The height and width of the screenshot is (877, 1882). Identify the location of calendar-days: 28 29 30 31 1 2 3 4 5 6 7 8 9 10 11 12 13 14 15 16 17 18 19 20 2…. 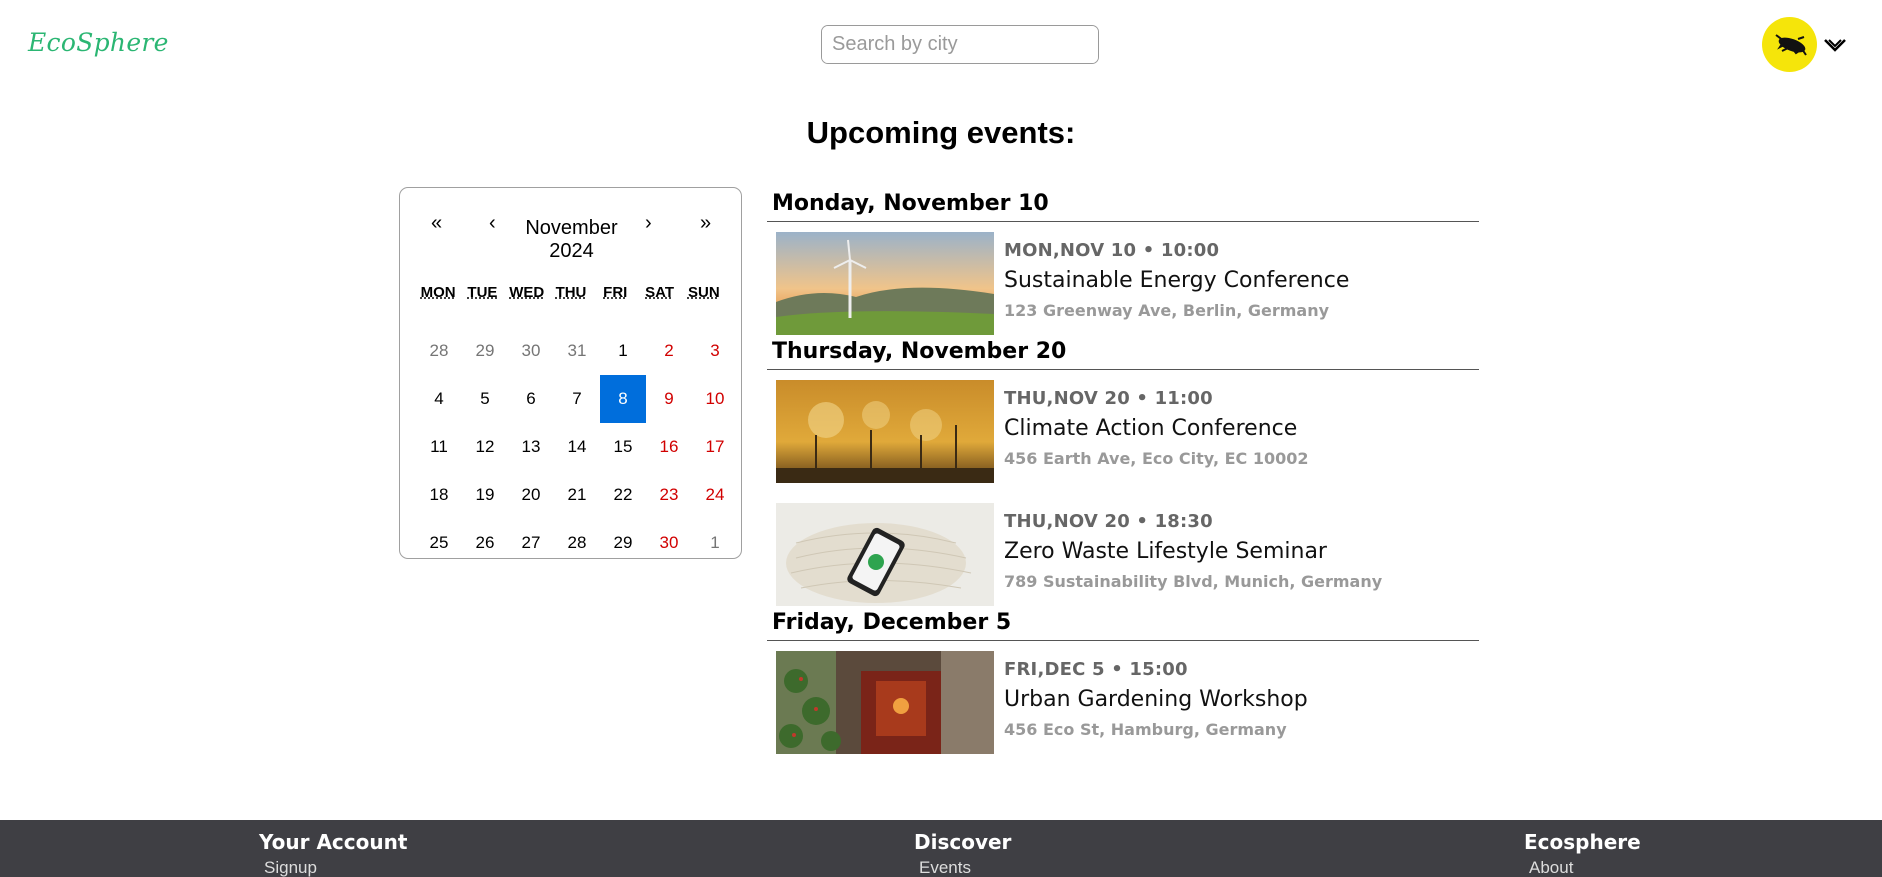
(571, 466).